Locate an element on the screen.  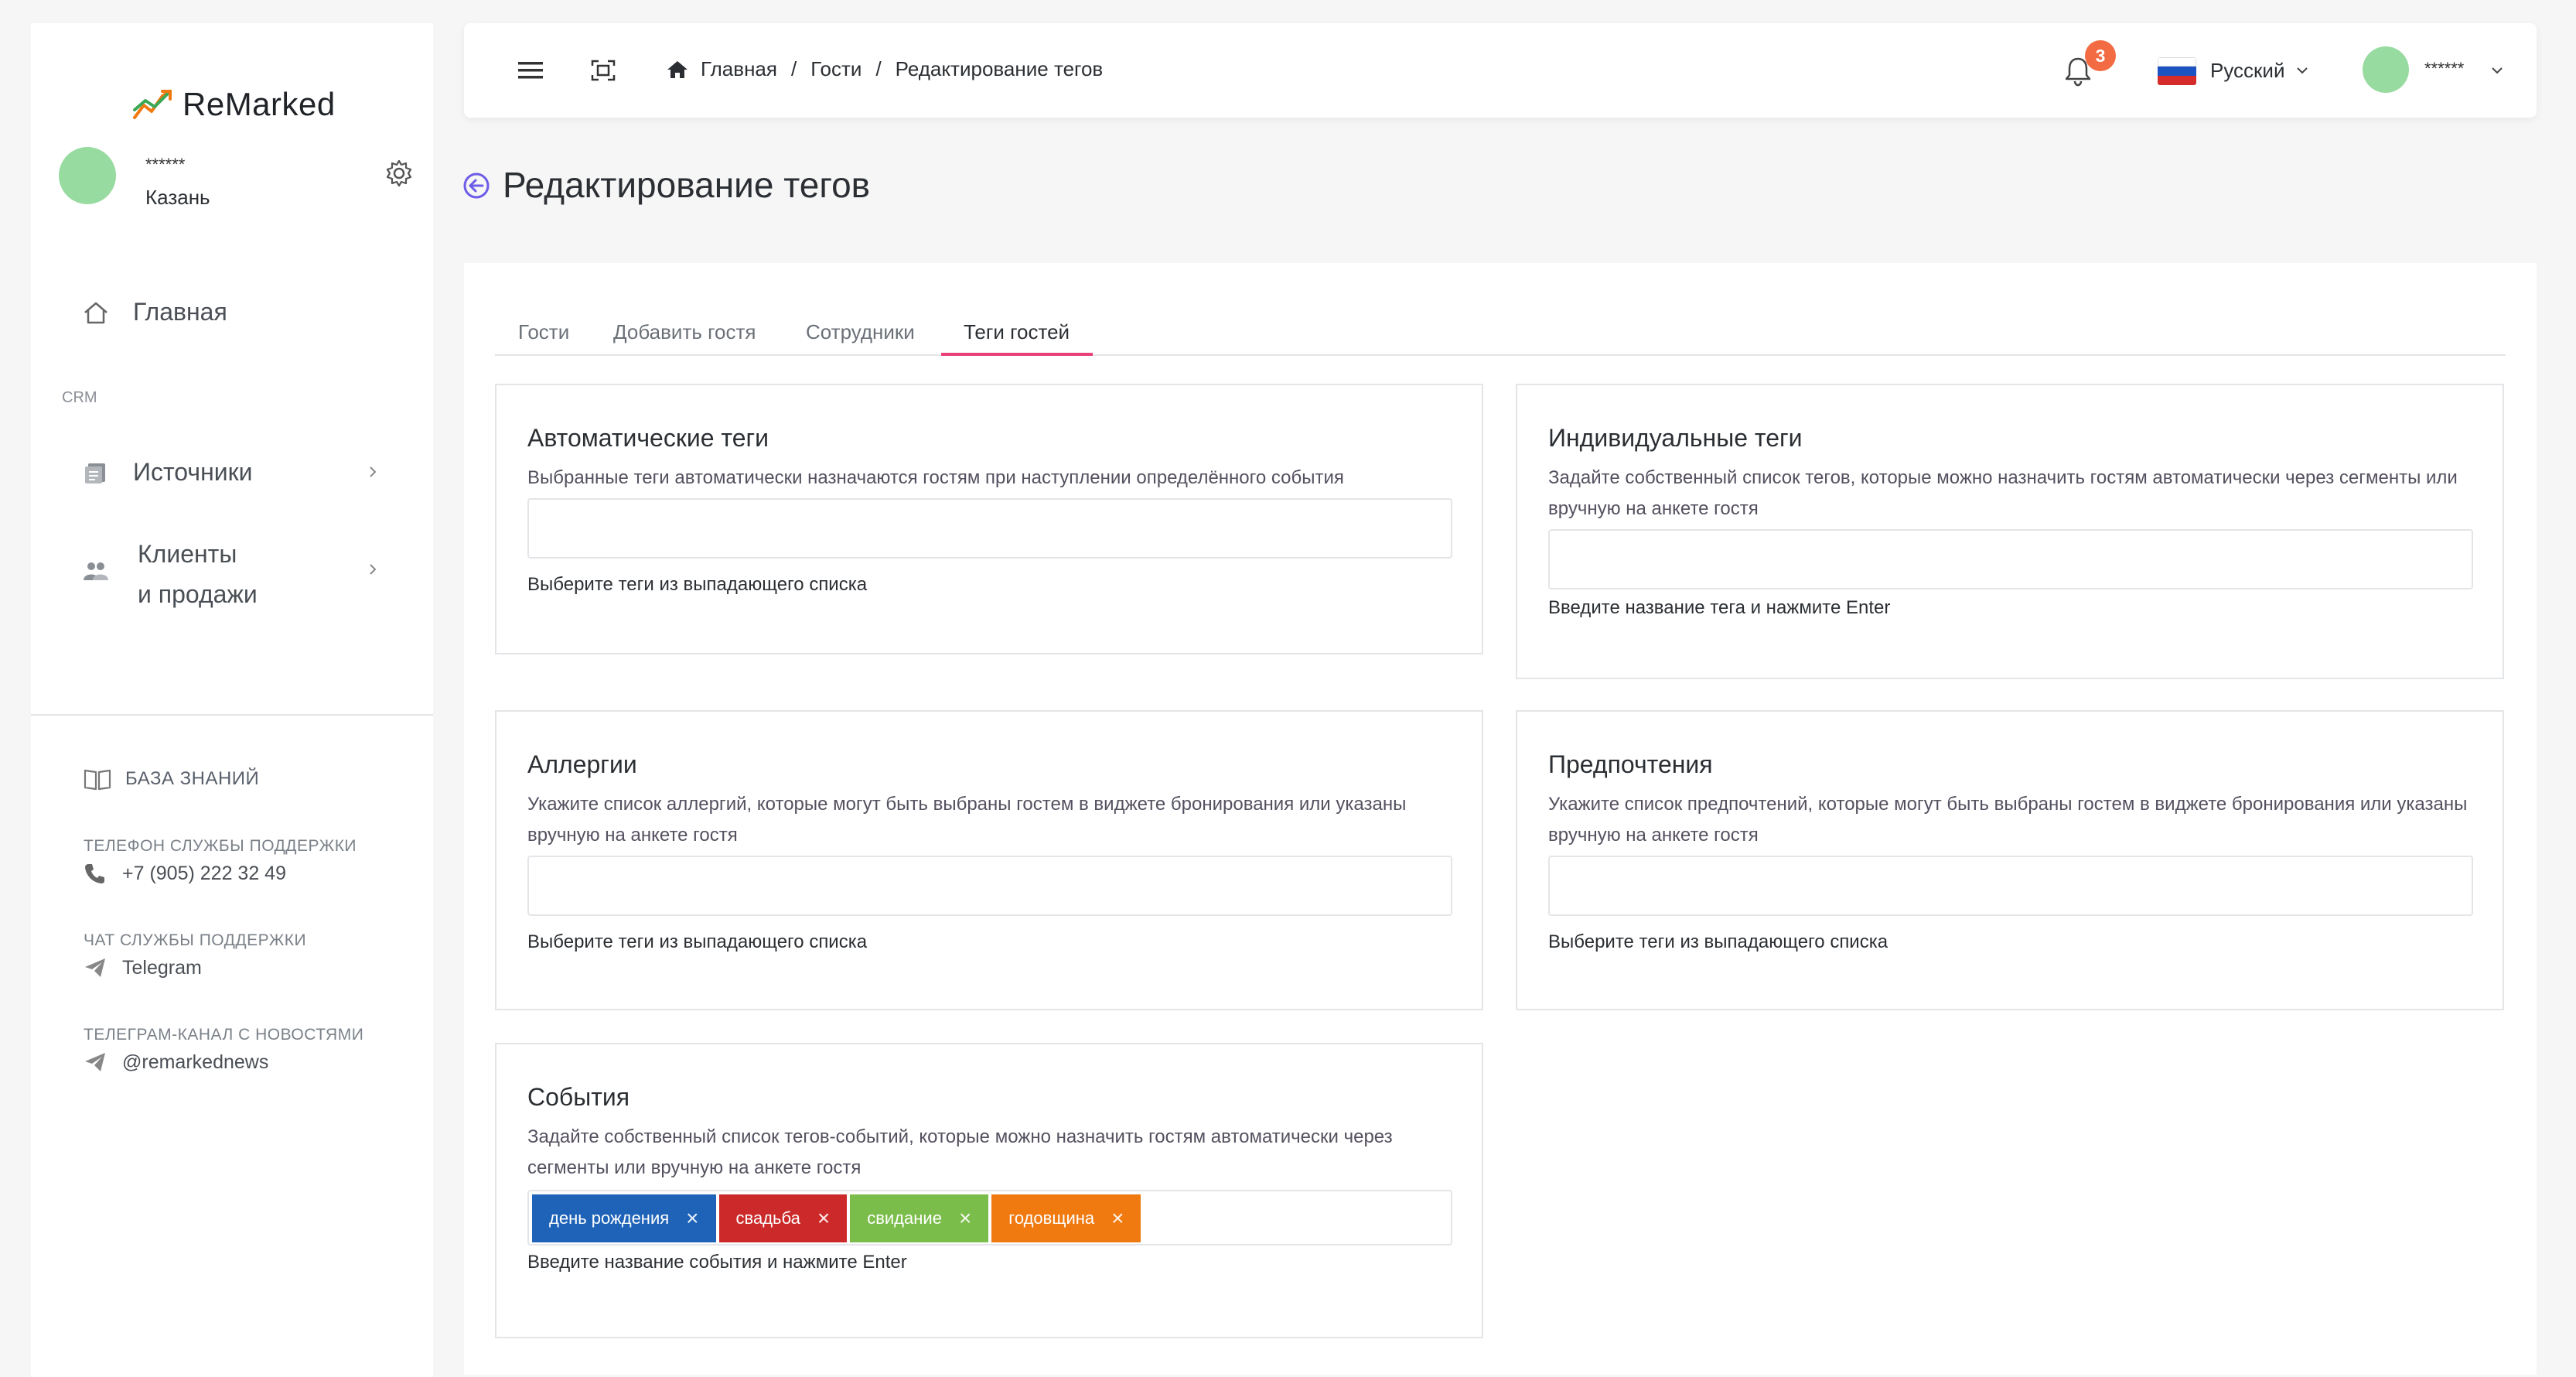
individual-tags-input is located at coordinates (2010, 559).